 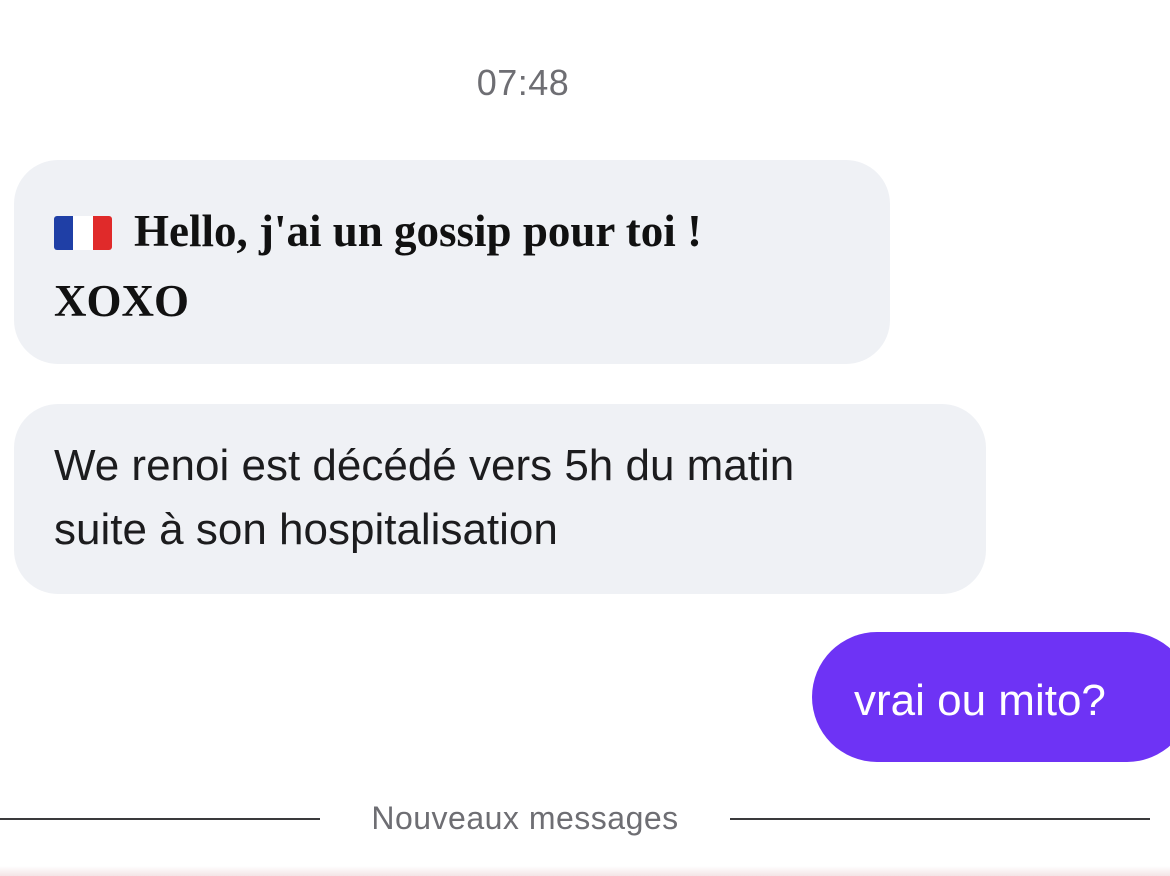 I want to click on divider-label: Nouveaux messages, so click(x=525, y=818).